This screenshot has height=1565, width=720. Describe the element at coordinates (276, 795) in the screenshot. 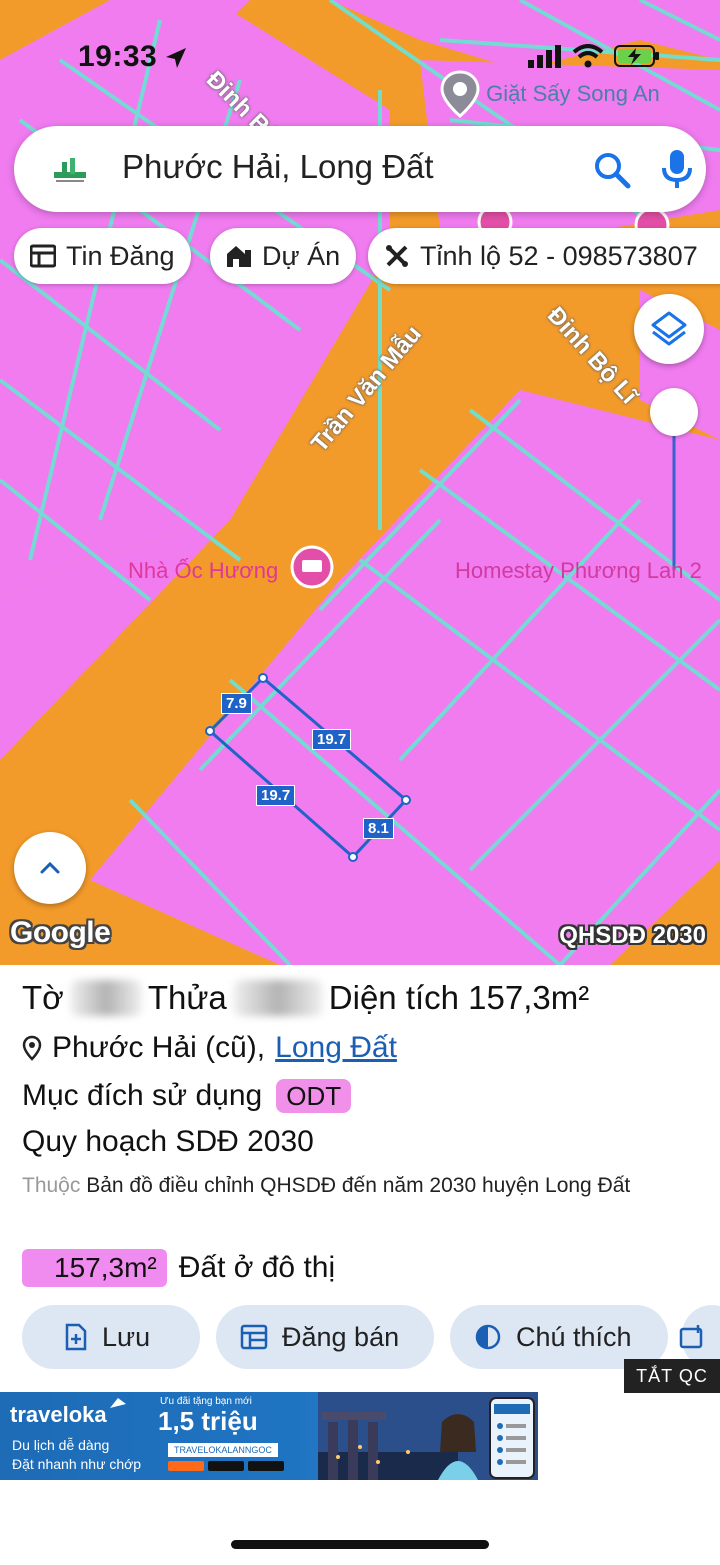

I see `parcel-dim-left: 19.7` at that location.